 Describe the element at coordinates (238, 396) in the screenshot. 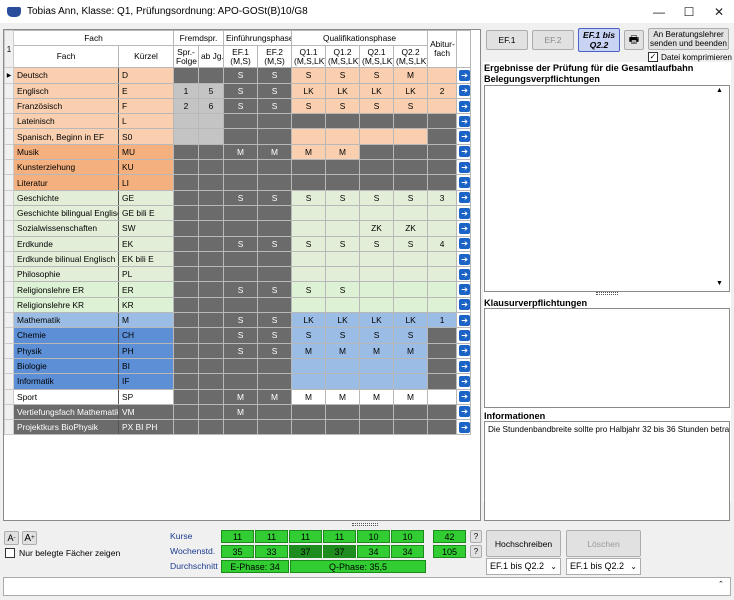

I see `table-row: Sport SP M M M M M M ➔` at that location.